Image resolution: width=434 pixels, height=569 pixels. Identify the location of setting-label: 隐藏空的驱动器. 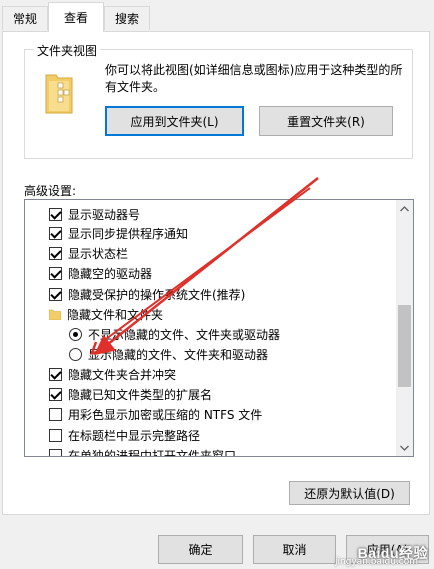
(110, 273).